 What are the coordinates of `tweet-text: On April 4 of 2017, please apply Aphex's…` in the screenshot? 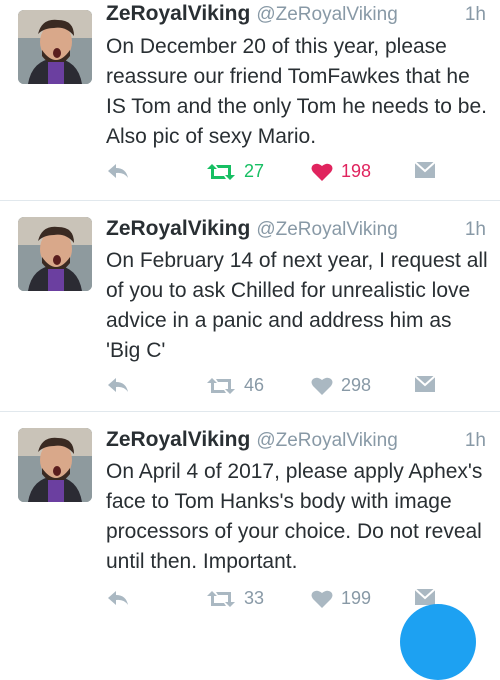 It's located at (294, 516).